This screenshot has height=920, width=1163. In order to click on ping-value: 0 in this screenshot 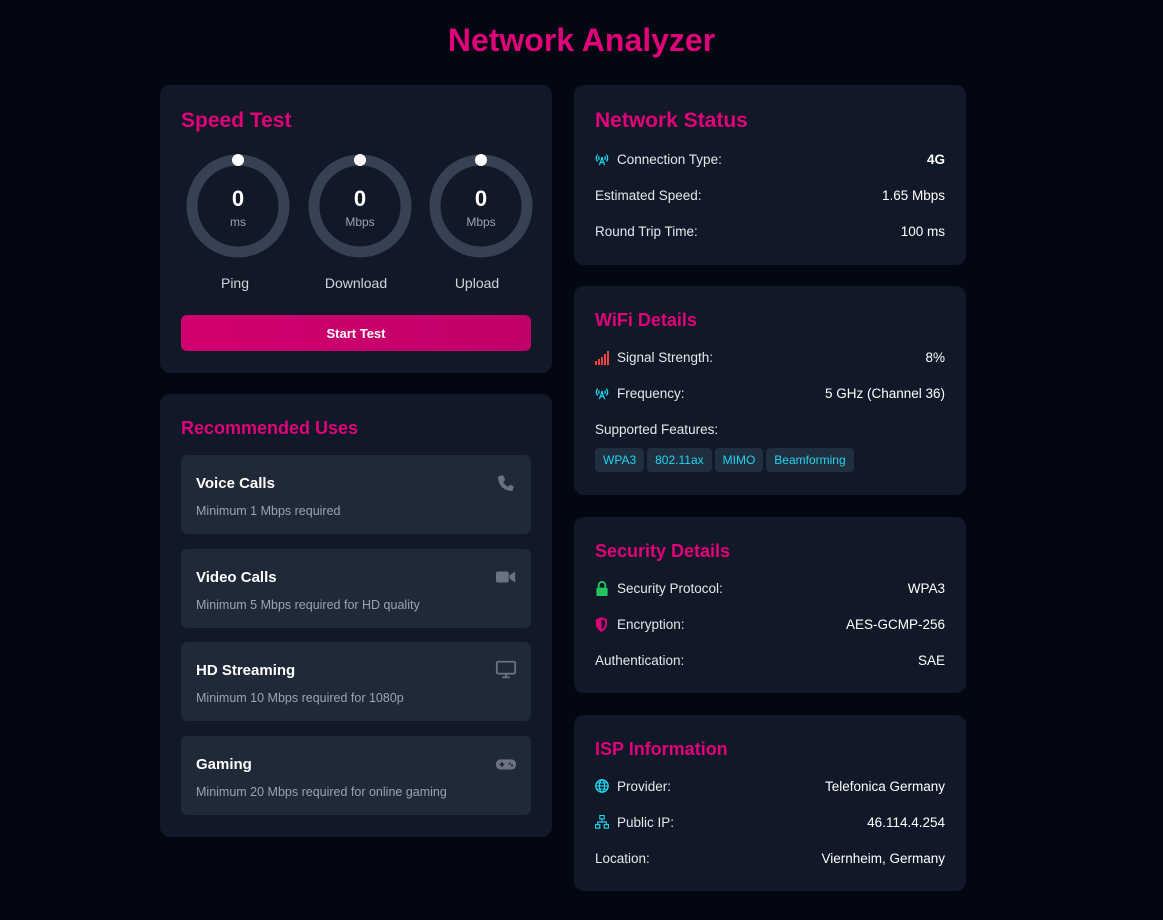, I will do `click(238, 198)`.